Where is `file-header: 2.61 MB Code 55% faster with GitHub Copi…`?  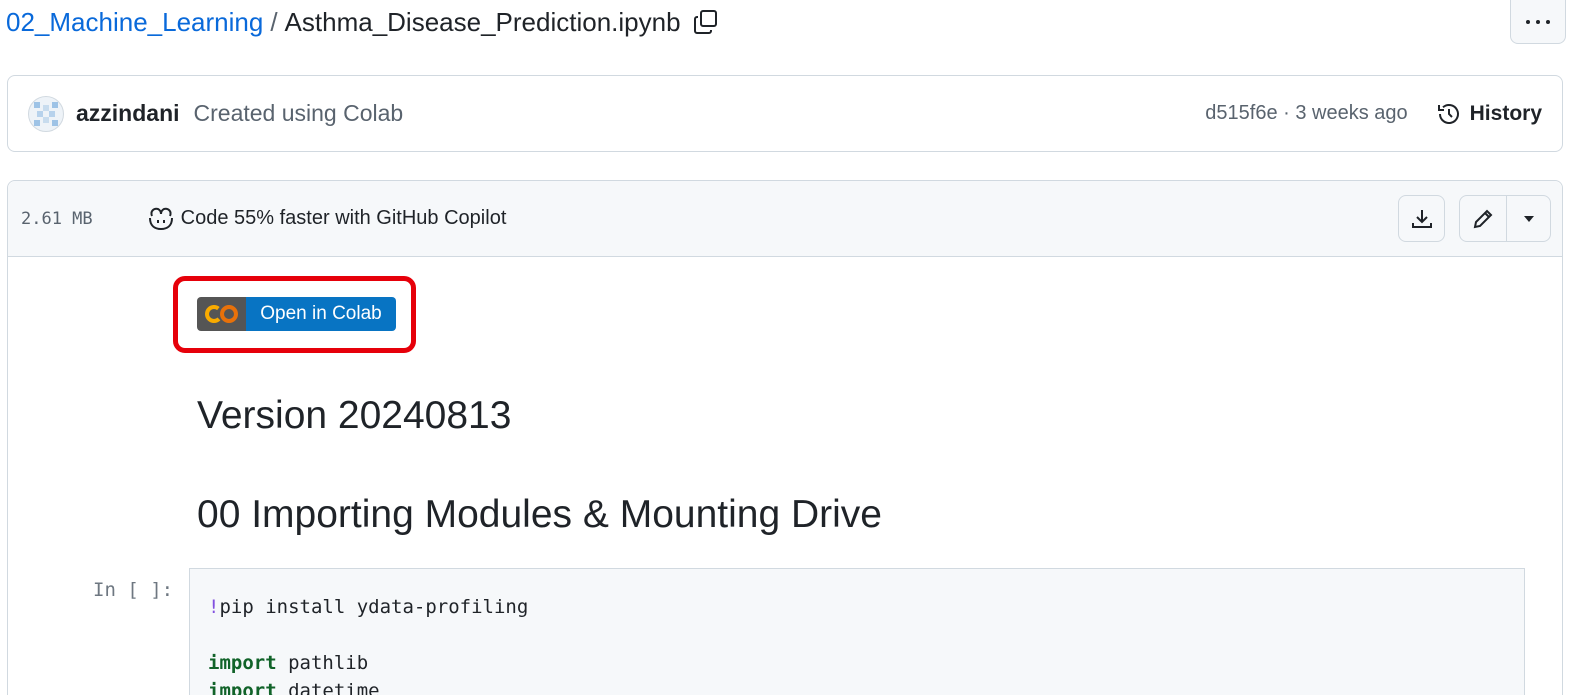
file-header: 2.61 MB Code 55% faster with GitHub Copi… is located at coordinates (785, 219).